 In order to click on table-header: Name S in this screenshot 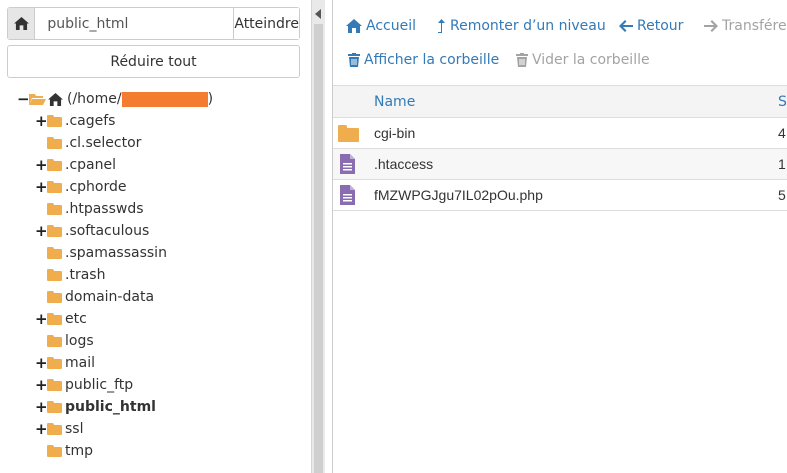, I will do `click(560, 102)`.